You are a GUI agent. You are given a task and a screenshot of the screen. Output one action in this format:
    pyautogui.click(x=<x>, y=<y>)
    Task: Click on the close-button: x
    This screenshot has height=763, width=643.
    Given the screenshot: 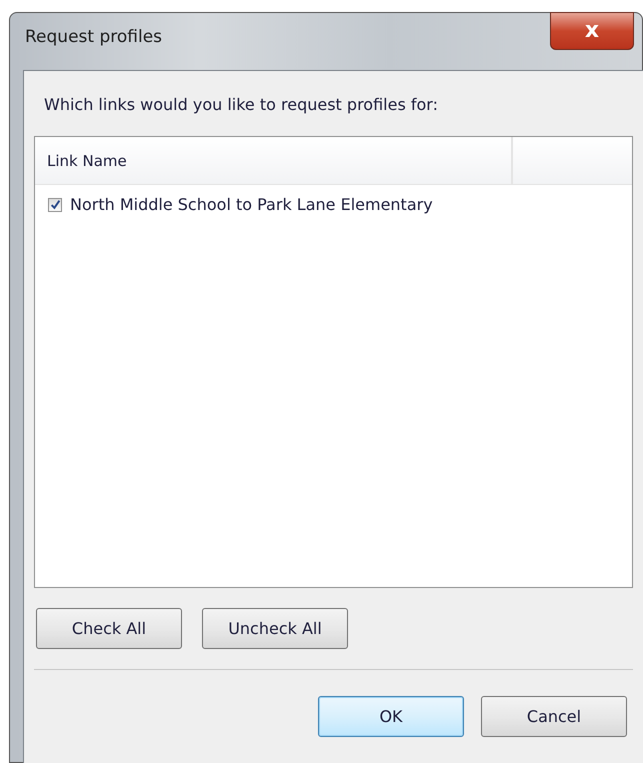 What is the action you would take?
    pyautogui.click(x=592, y=31)
    